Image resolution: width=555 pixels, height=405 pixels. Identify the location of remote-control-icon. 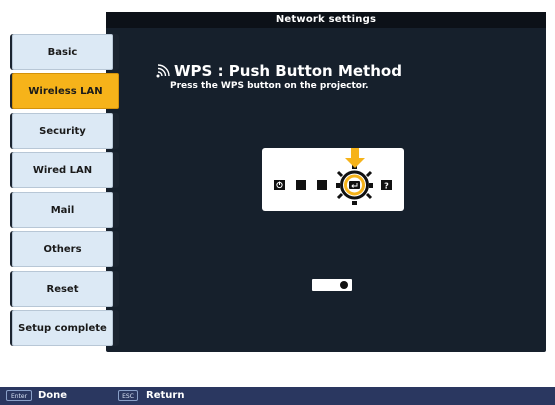
(332, 285).